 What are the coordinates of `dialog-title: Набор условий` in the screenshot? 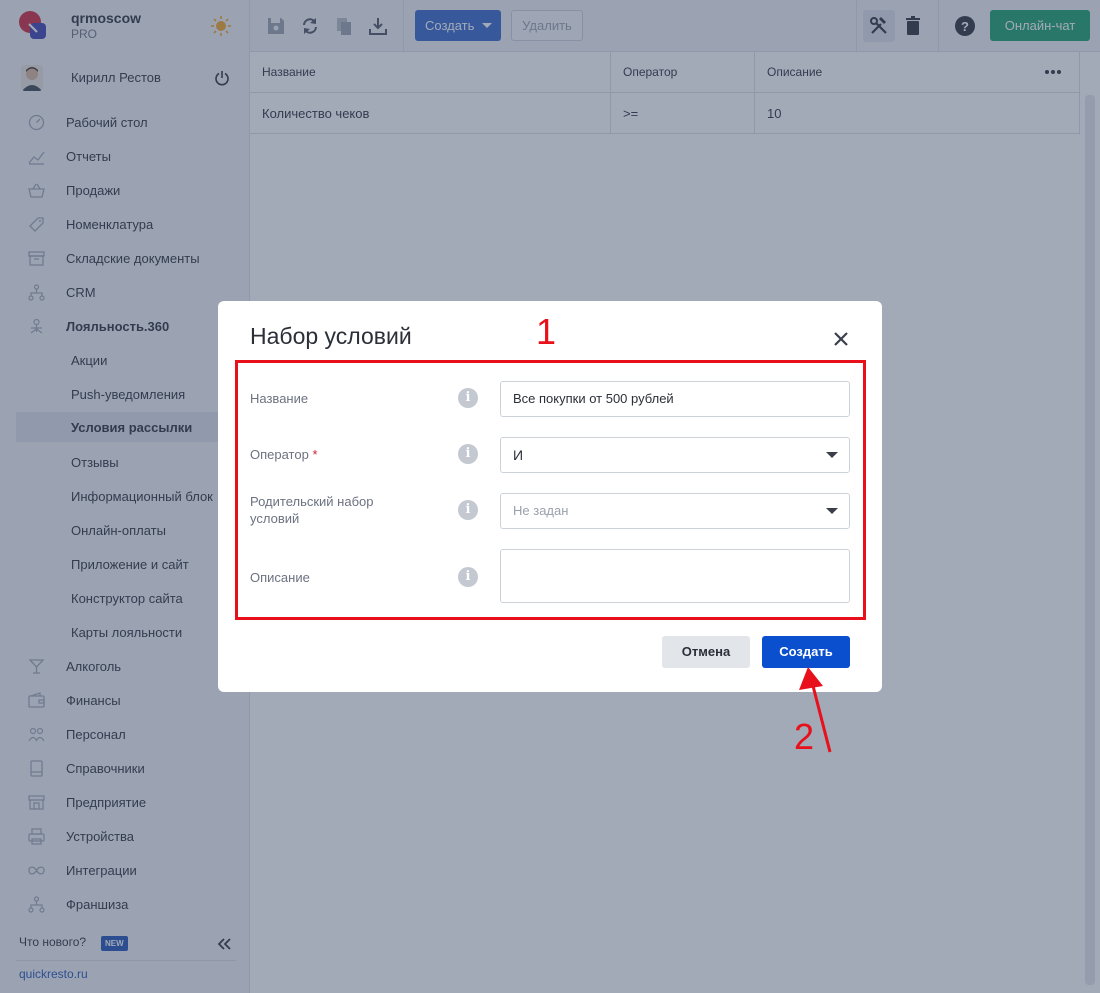 It's located at (331, 336).